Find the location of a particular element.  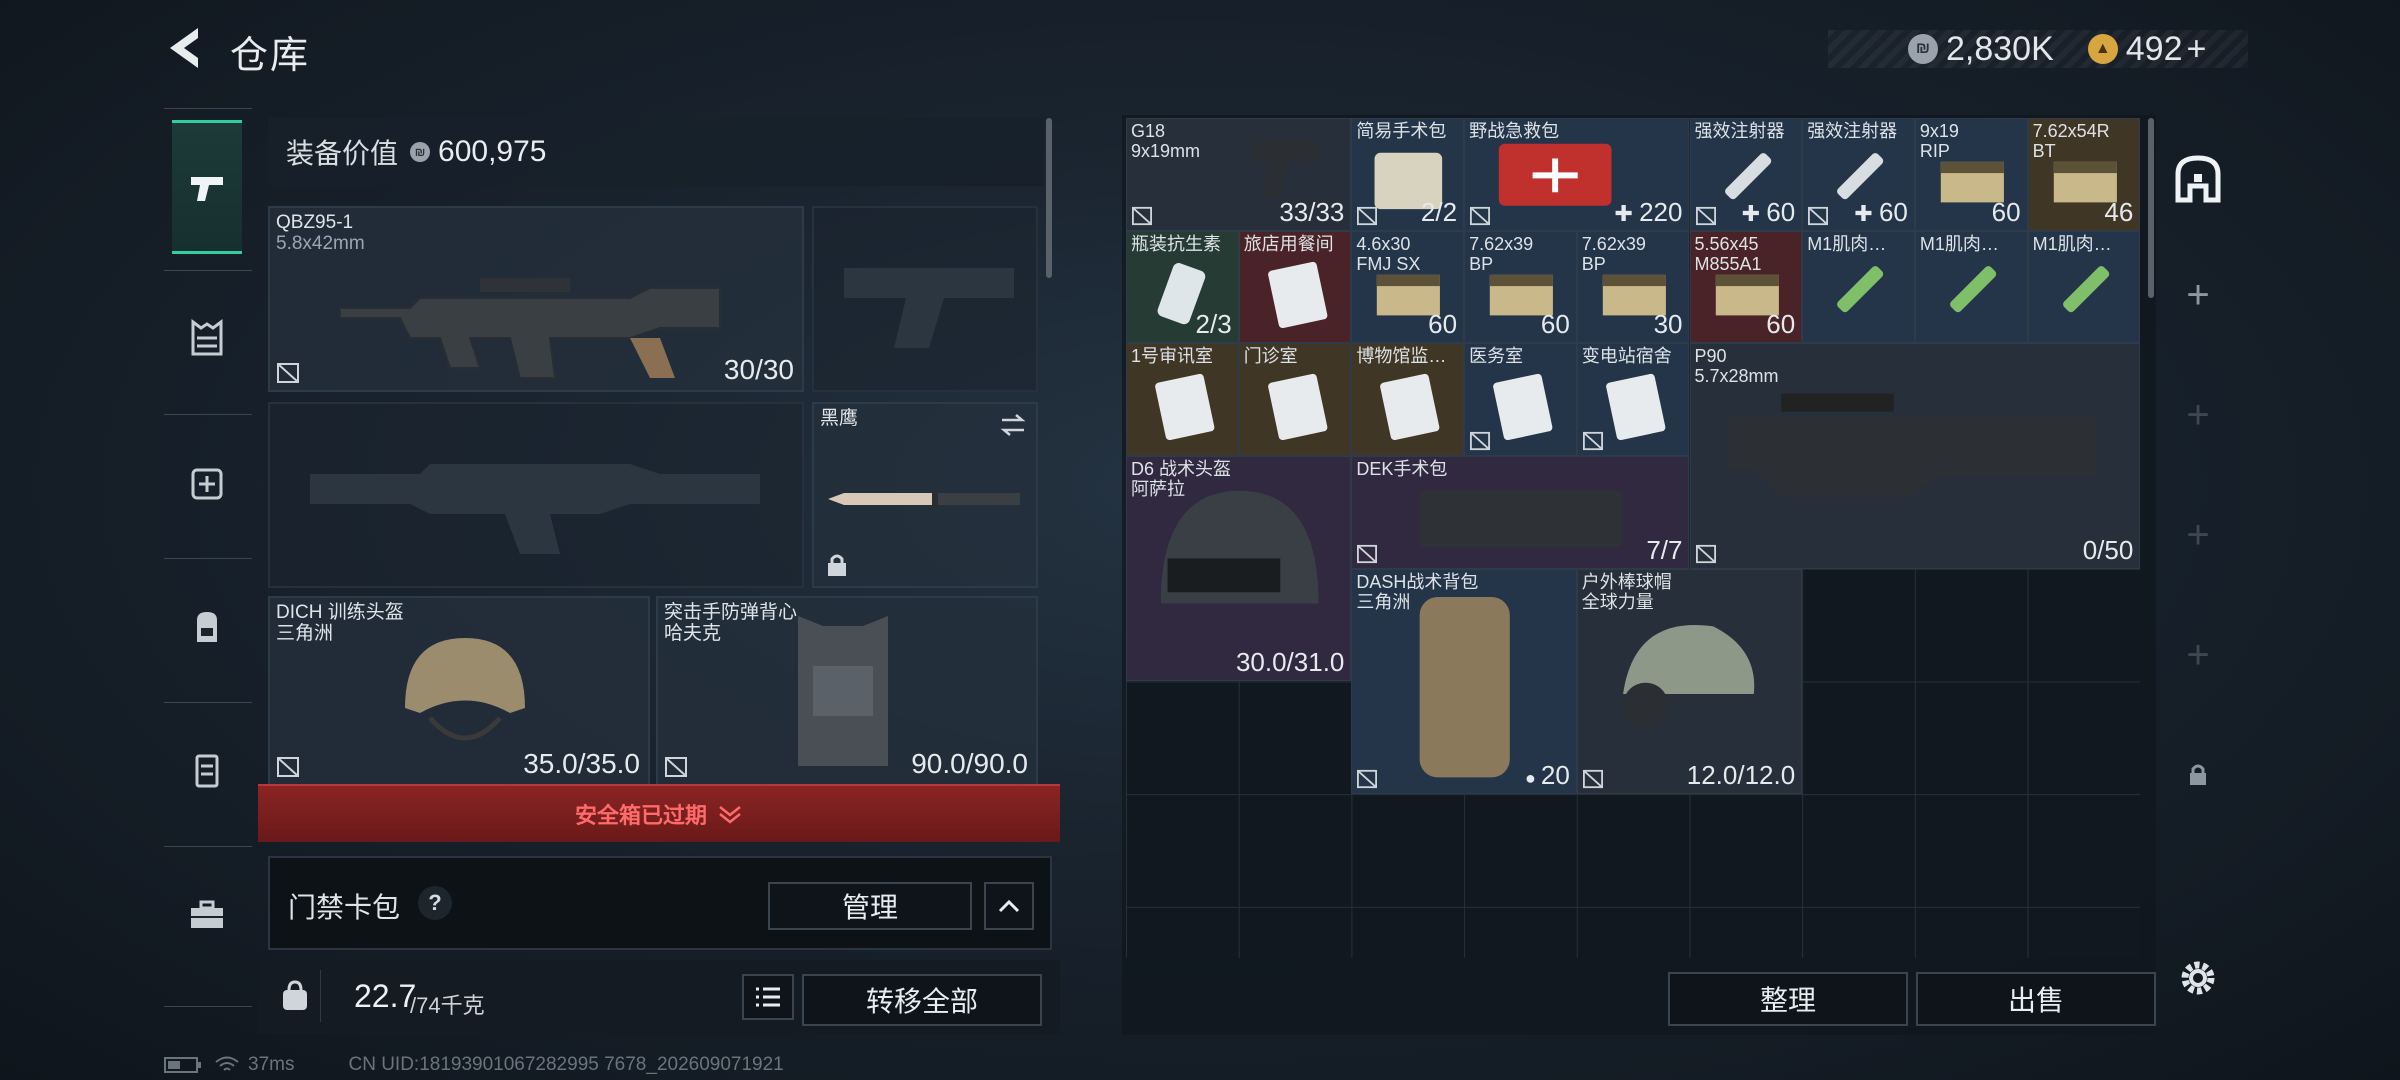

stash-item: 7.62x39 BP 30 is located at coordinates (1633, 287).